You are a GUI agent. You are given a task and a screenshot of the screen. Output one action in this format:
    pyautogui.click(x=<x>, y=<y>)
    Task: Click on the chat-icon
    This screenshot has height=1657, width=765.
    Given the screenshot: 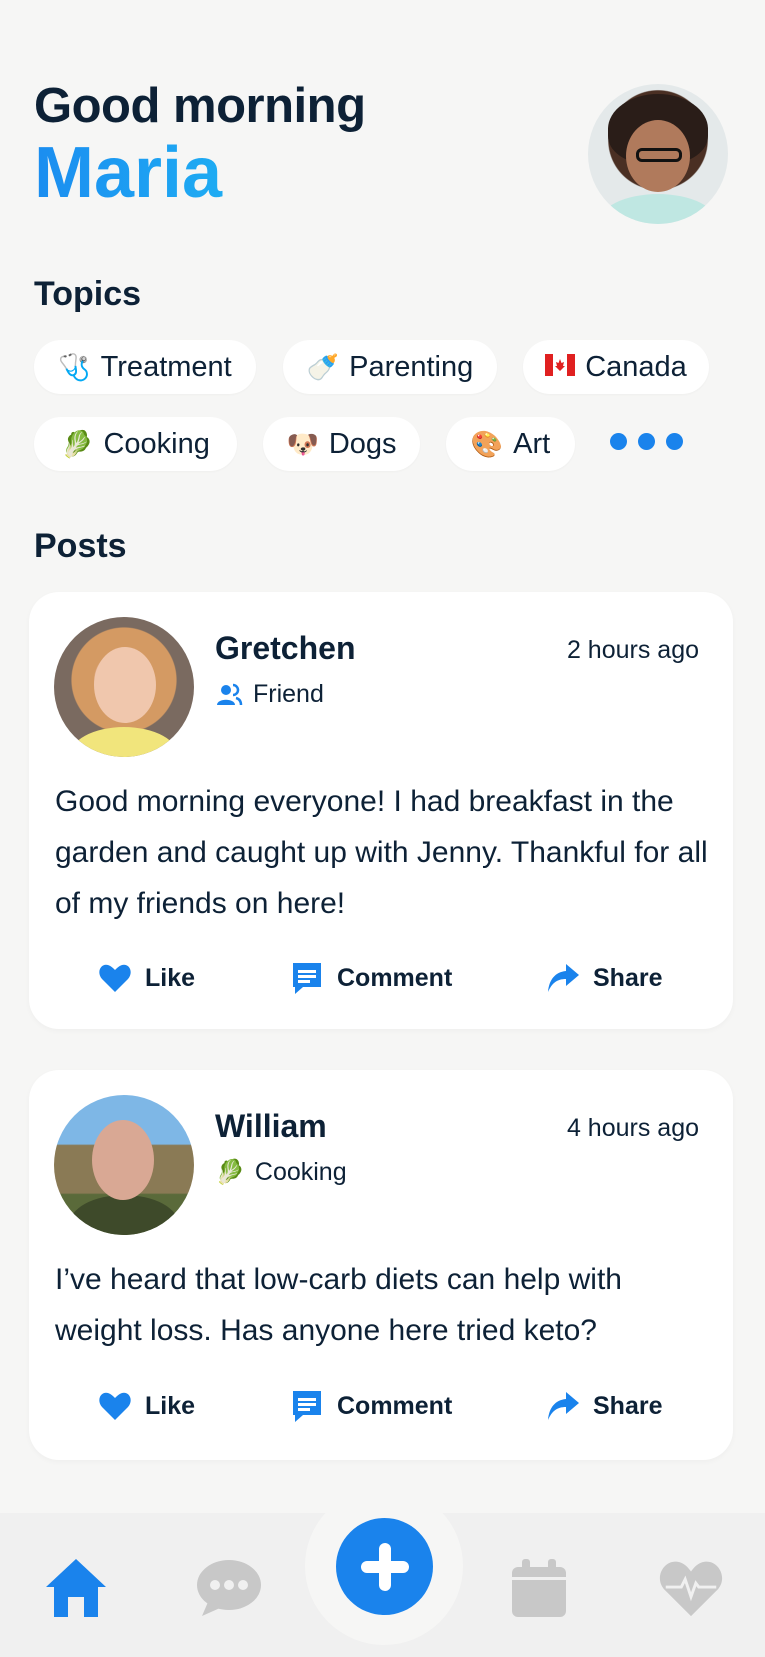 What is the action you would take?
    pyautogui.click(x=229, y=1588)
    